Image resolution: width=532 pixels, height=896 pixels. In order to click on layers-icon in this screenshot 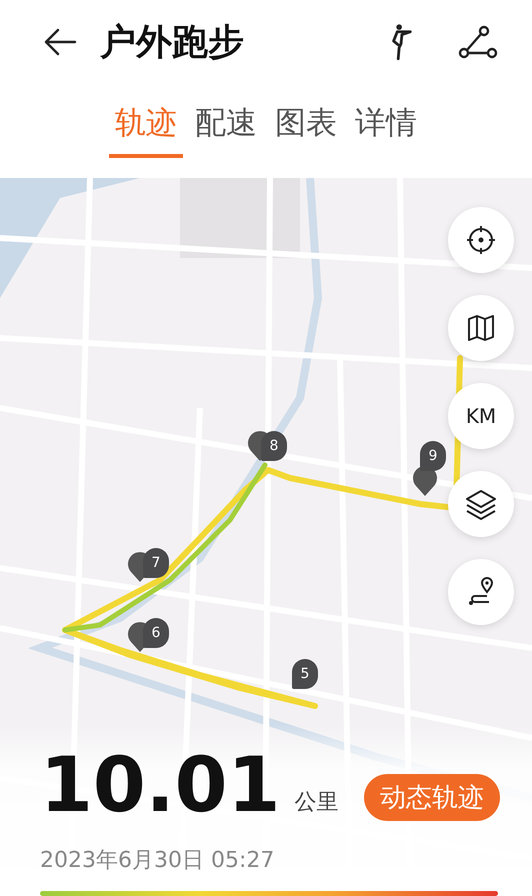, I will do `click(481, 504)`.